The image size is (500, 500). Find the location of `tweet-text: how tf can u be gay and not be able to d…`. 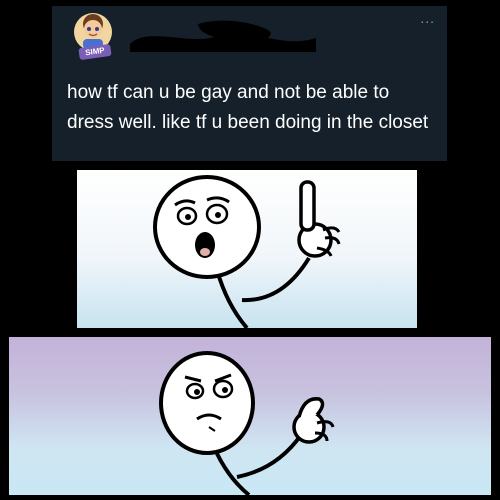

tweet-text: how tf can u be gay and not be able to d… is located at coordinates (248, 107).